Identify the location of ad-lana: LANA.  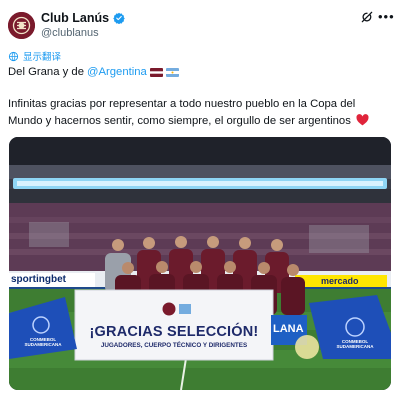
(288, 329).